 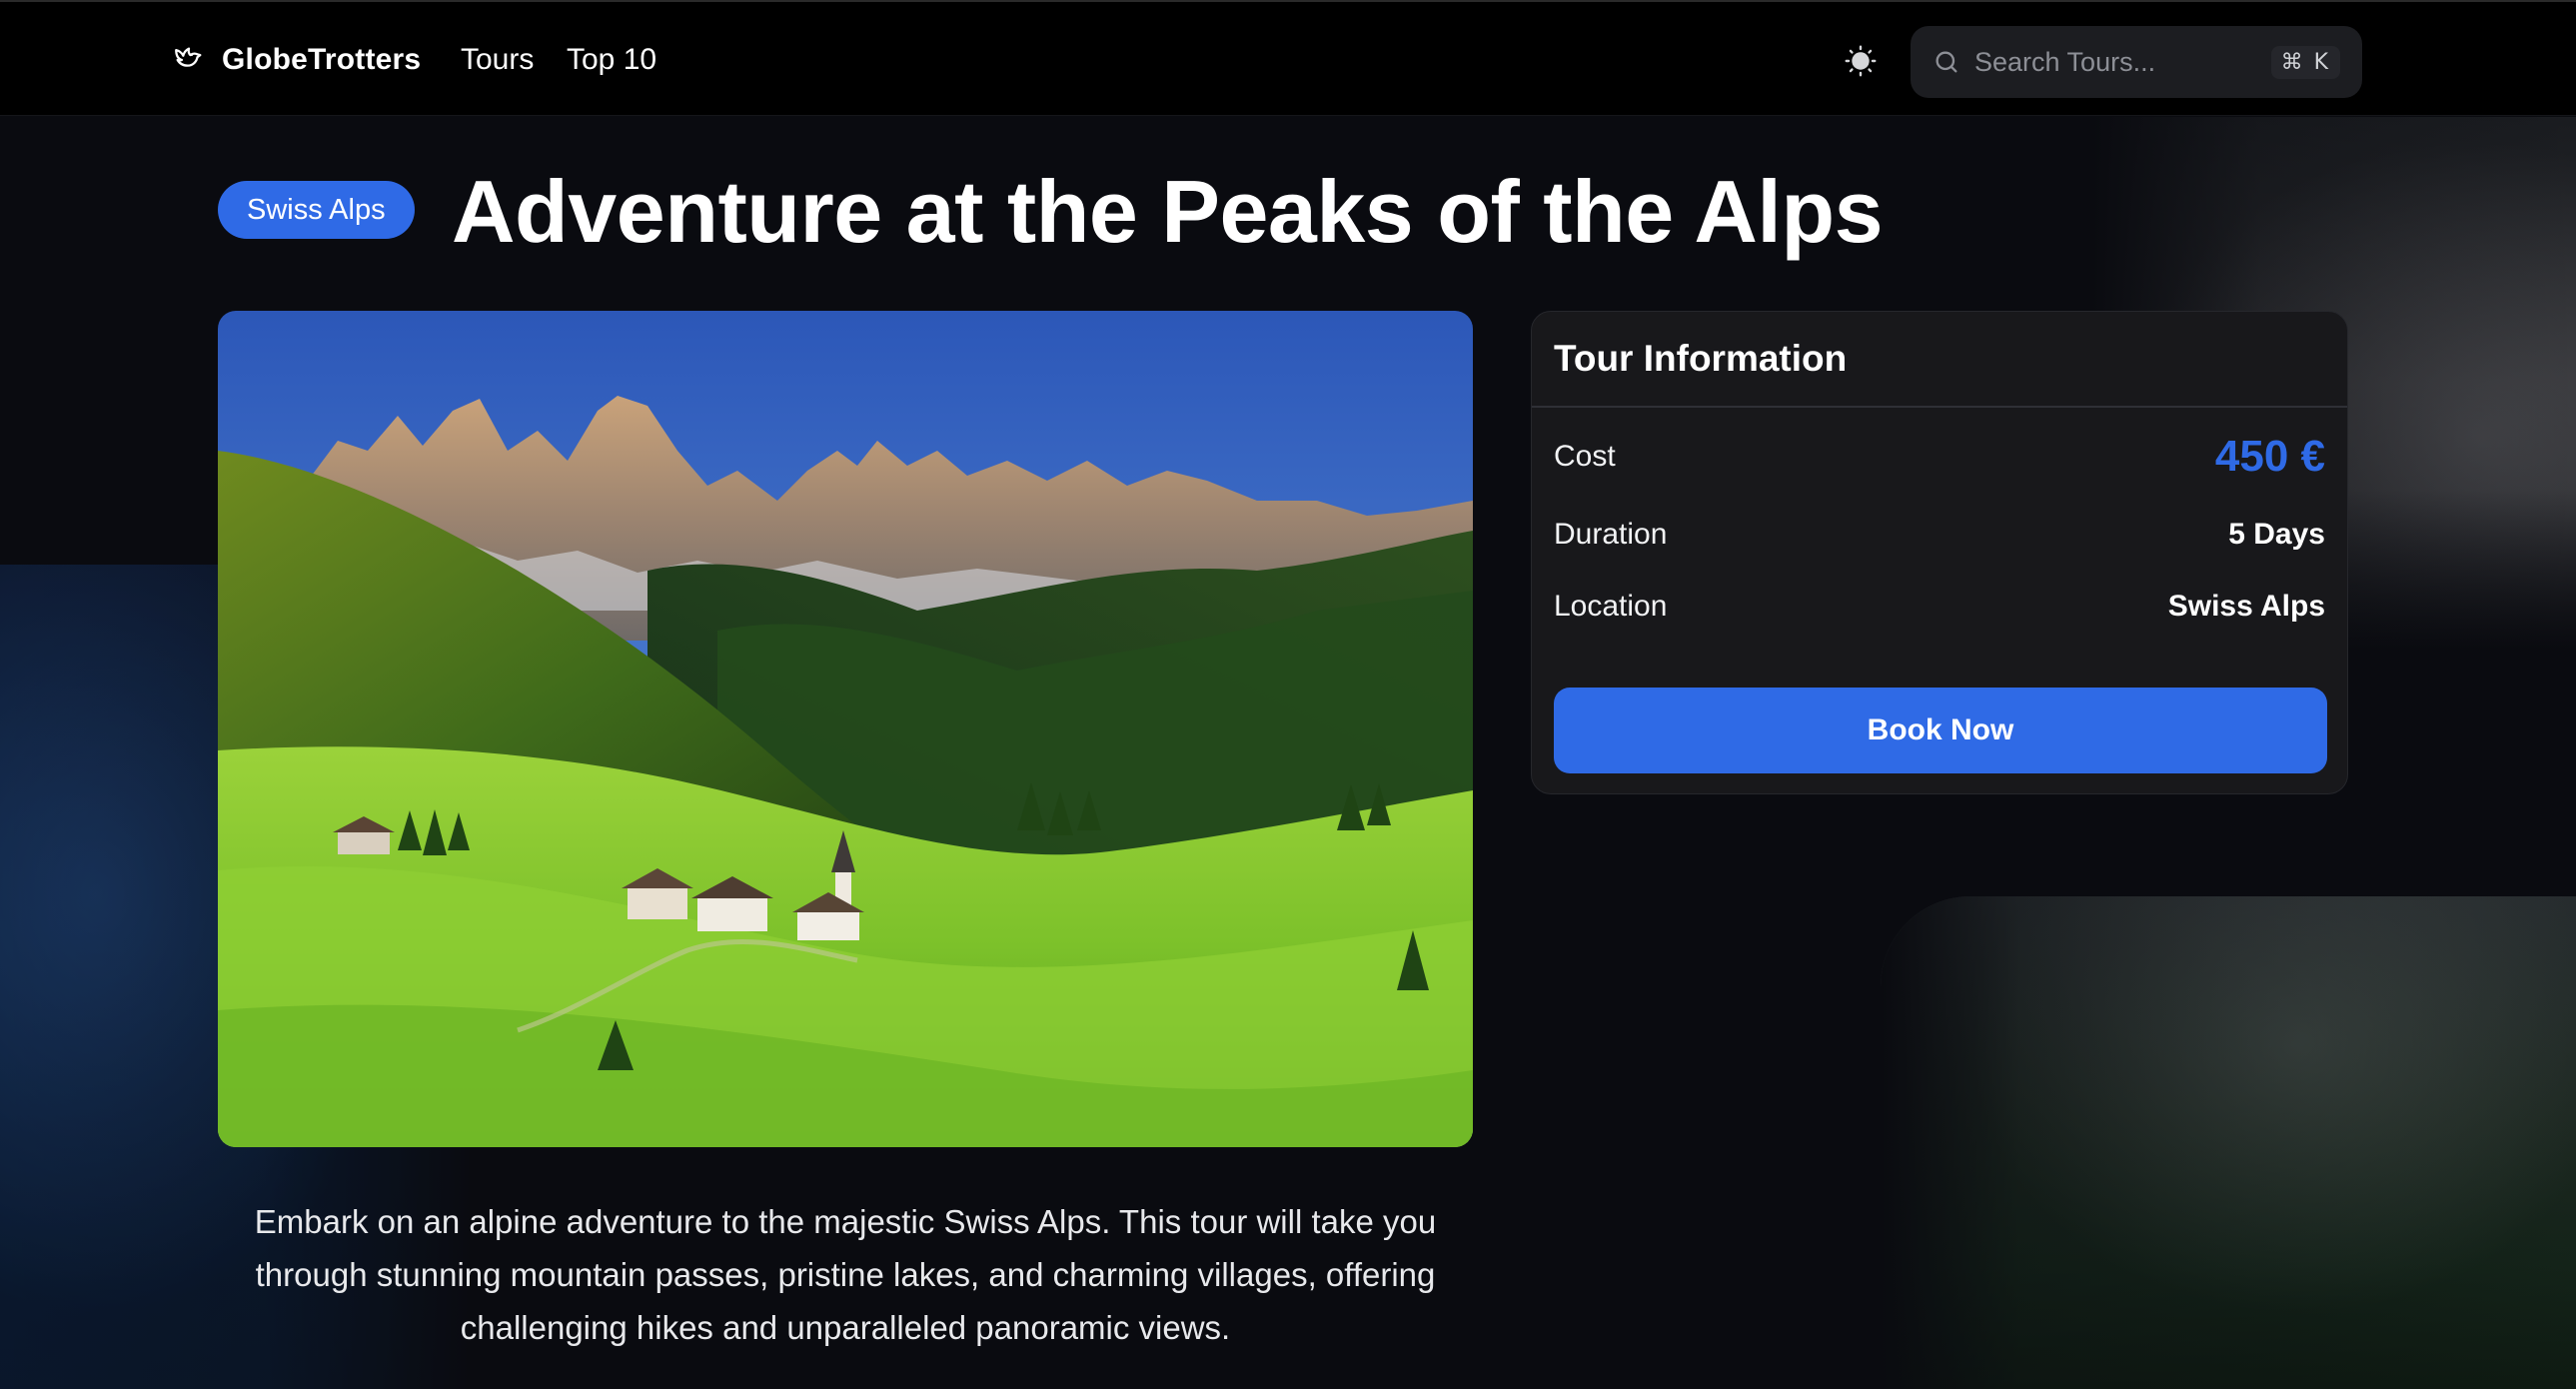 I want to click on card-title: Tour Information, so click(x=1701, y=358).